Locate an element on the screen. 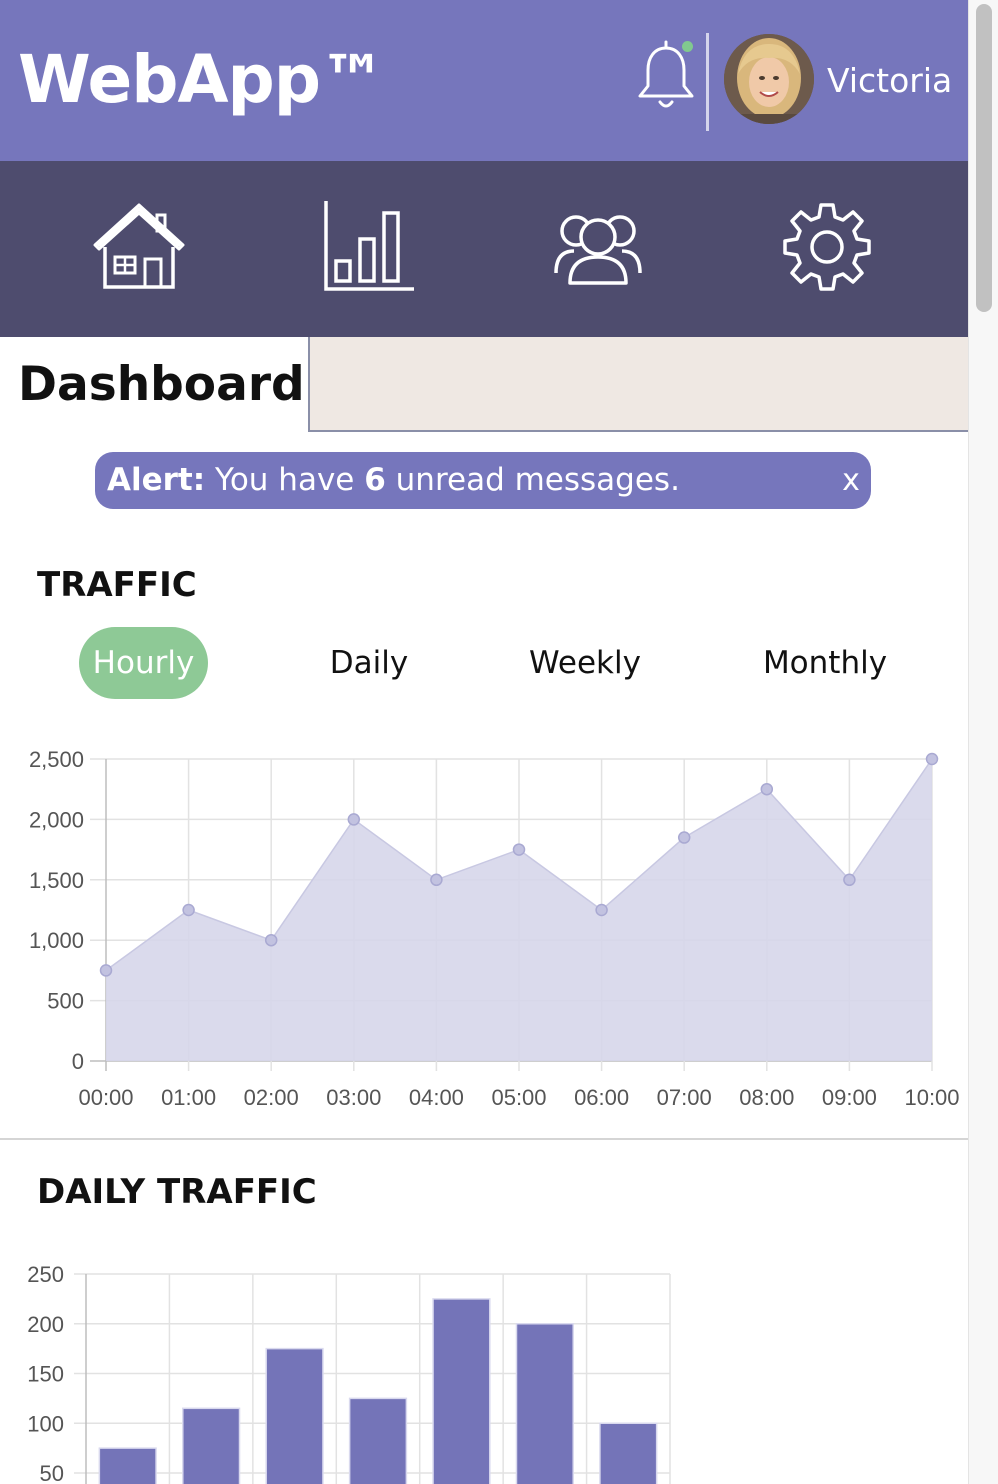 This screenshot has width=998, height=1484. app-title: WebApp™ is located at coordinates (202, 79).